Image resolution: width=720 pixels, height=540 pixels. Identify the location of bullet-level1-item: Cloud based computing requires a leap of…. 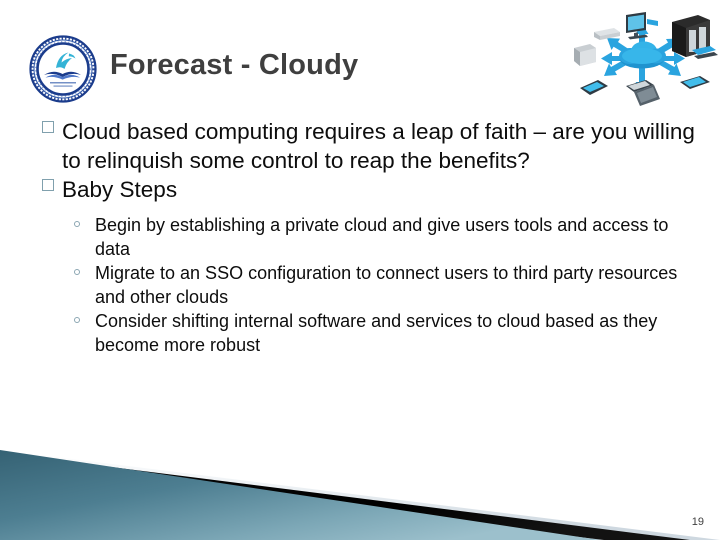
(360, 146).